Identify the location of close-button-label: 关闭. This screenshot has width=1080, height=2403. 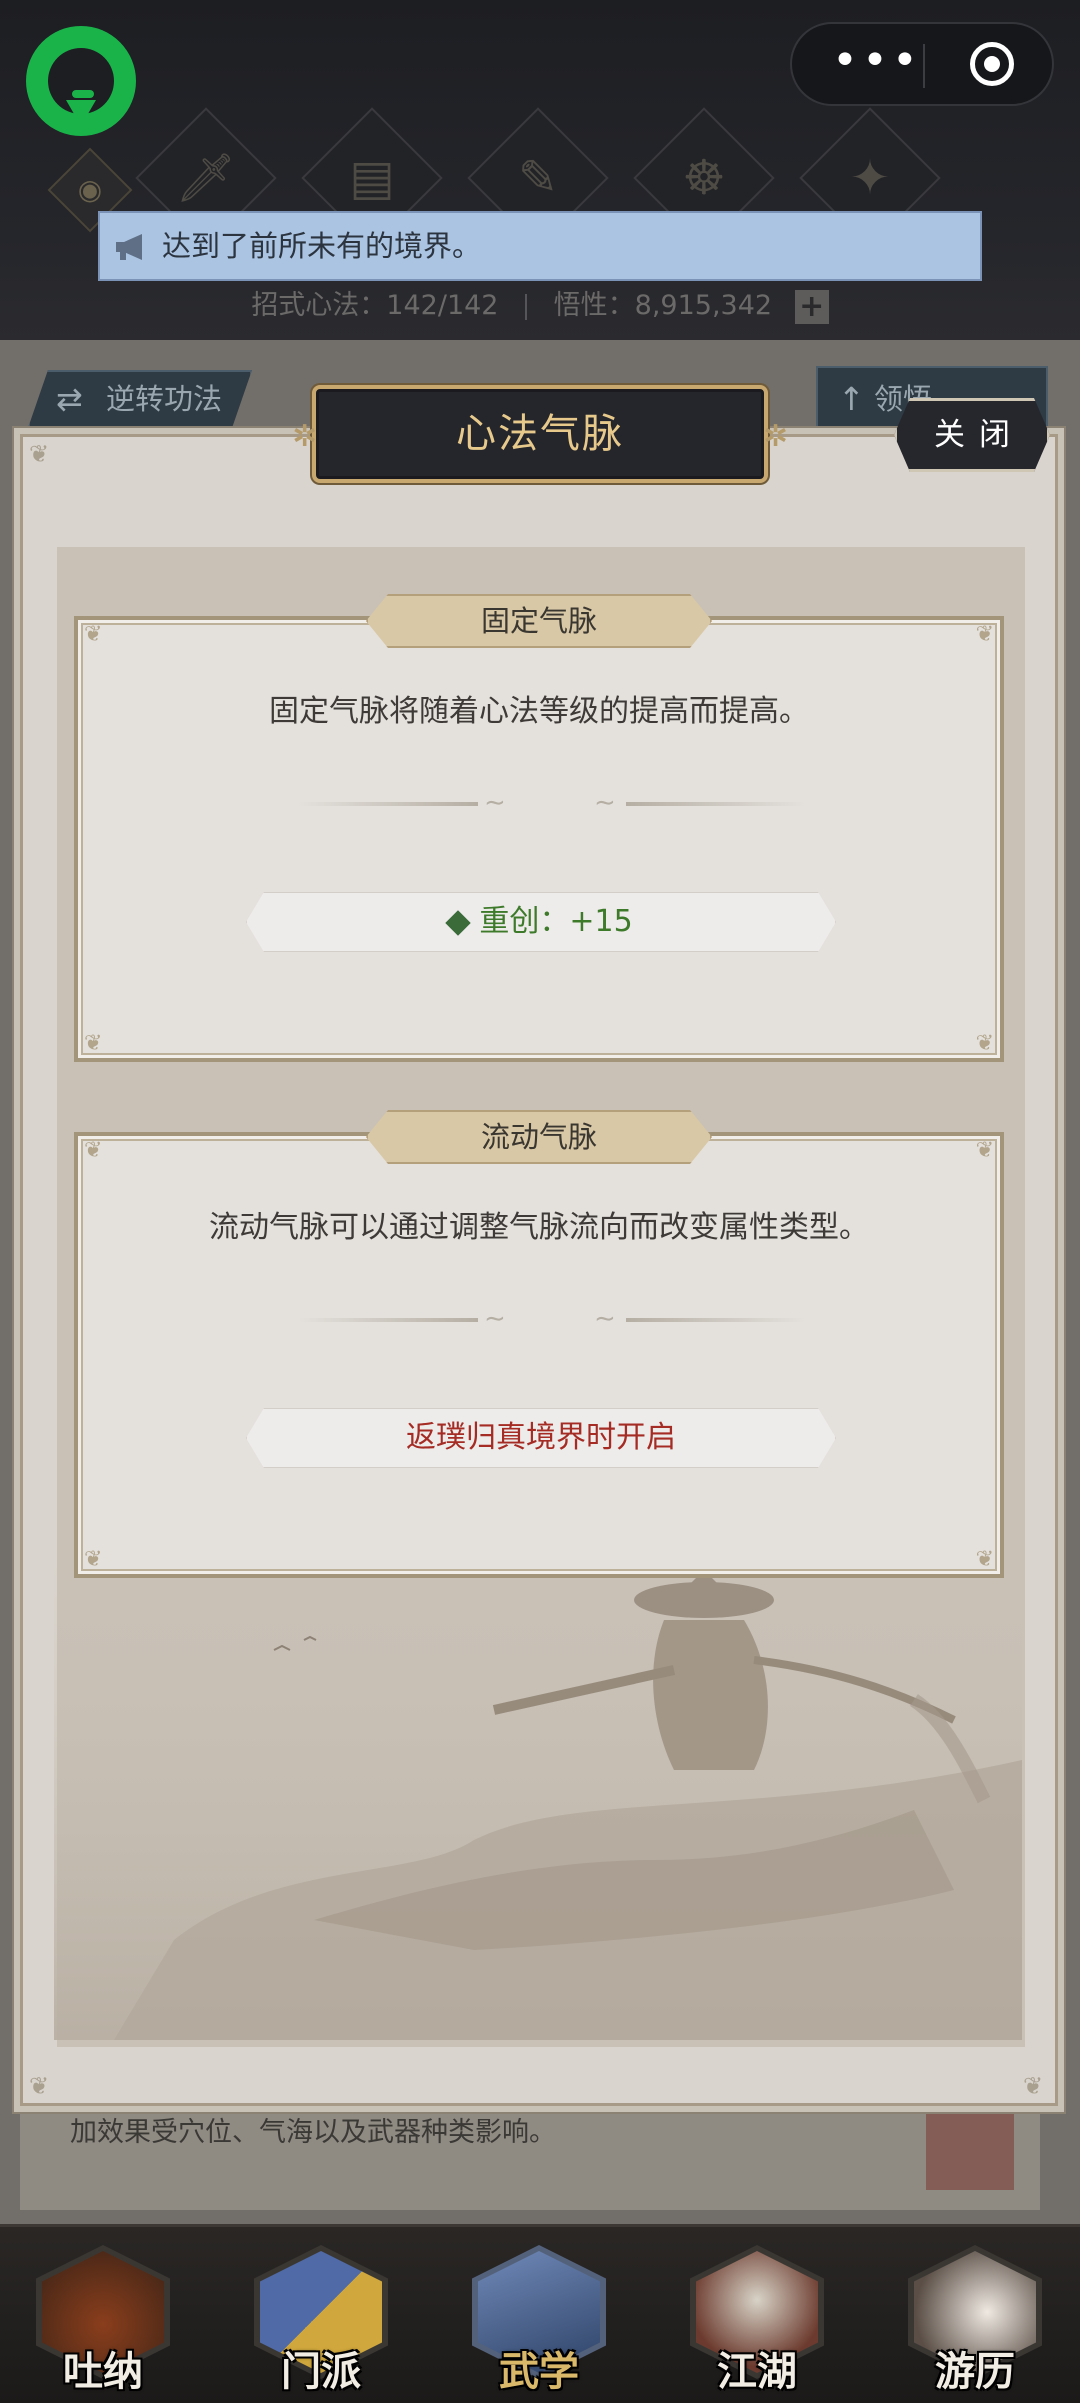
(979, 435).